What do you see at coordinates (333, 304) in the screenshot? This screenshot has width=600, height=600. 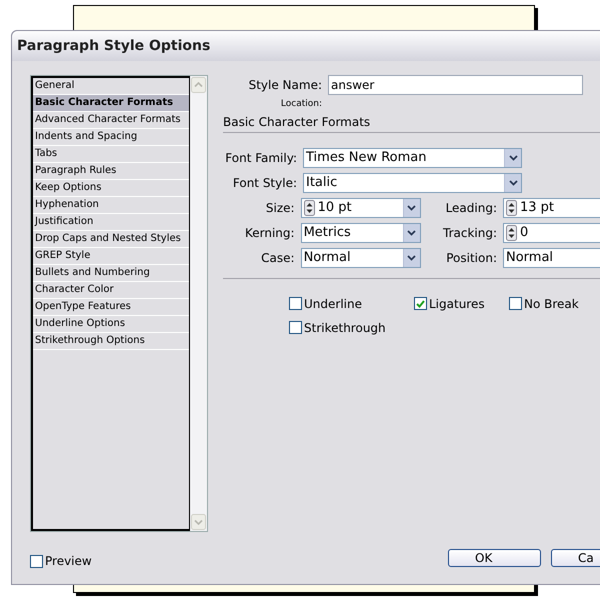 I see `checkbox-label: Underline` at bounding box center [333, 304].